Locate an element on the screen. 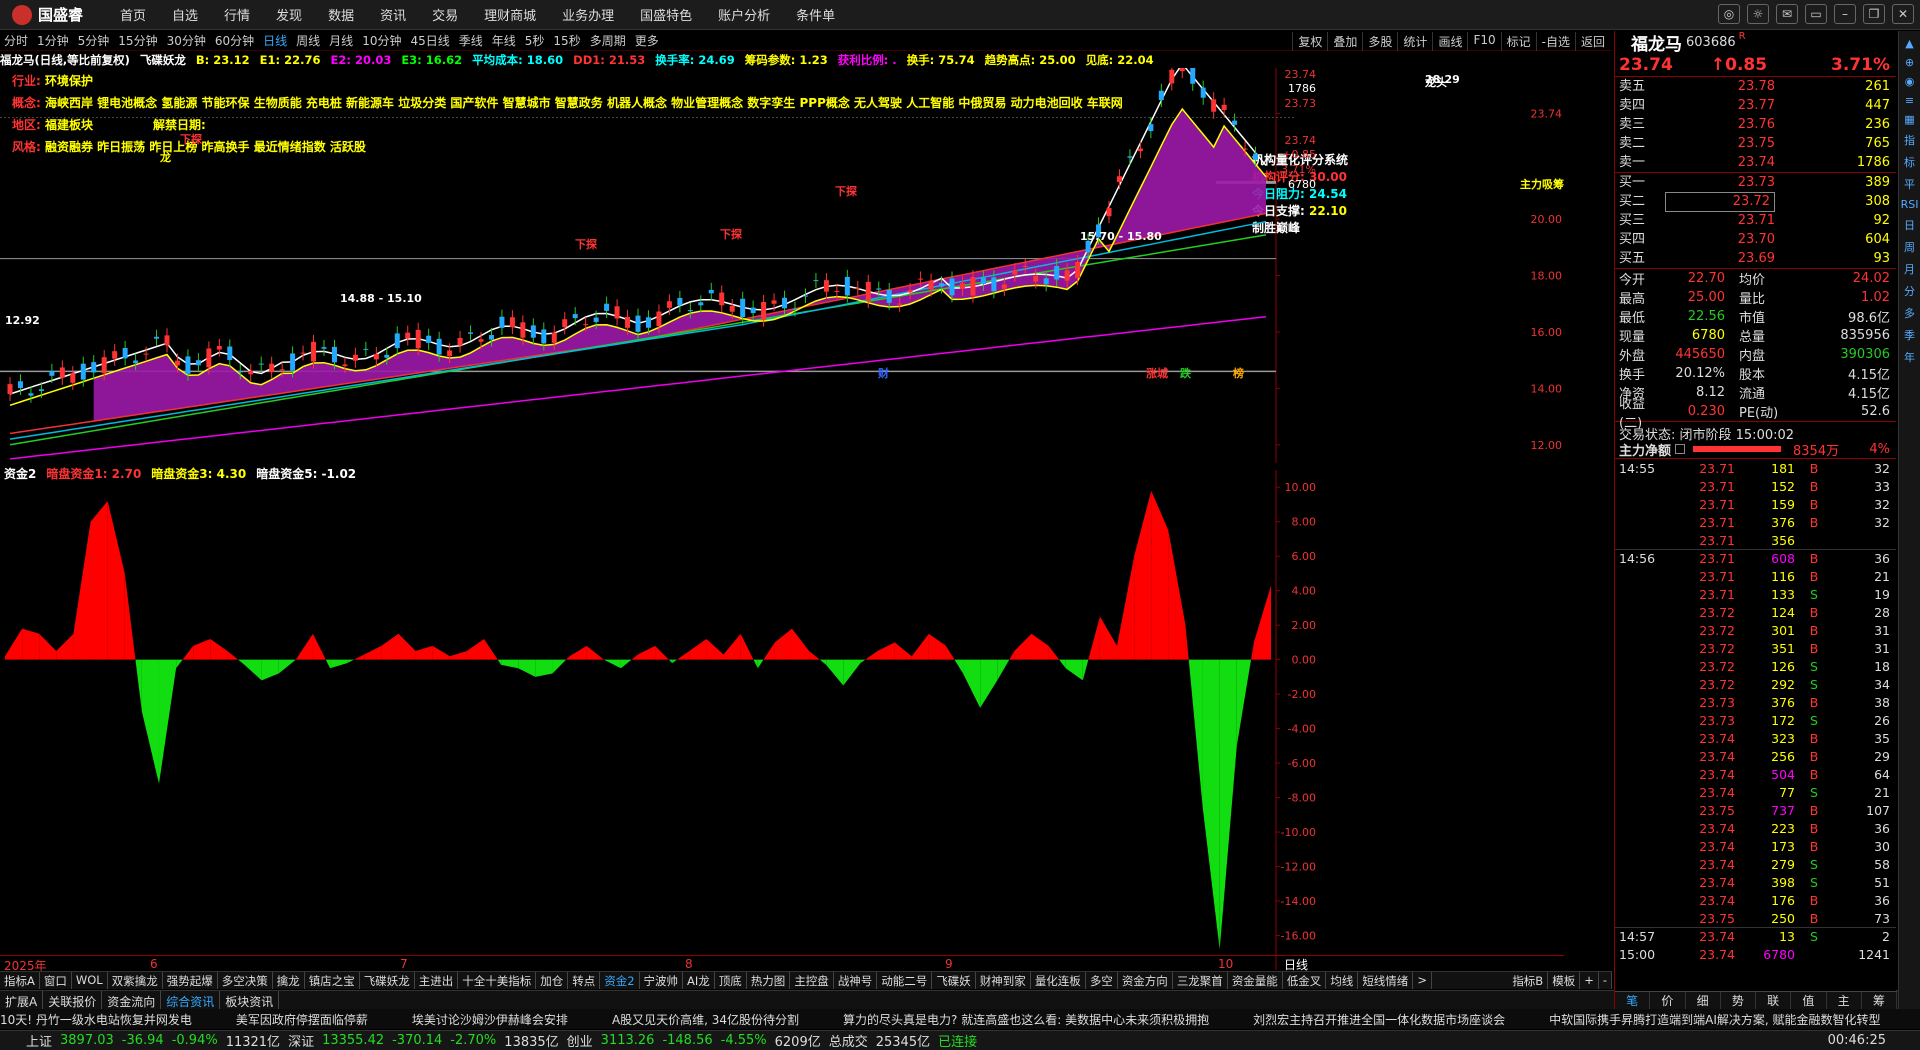  side-tool: 周 is located at coordinates (1909, 247).